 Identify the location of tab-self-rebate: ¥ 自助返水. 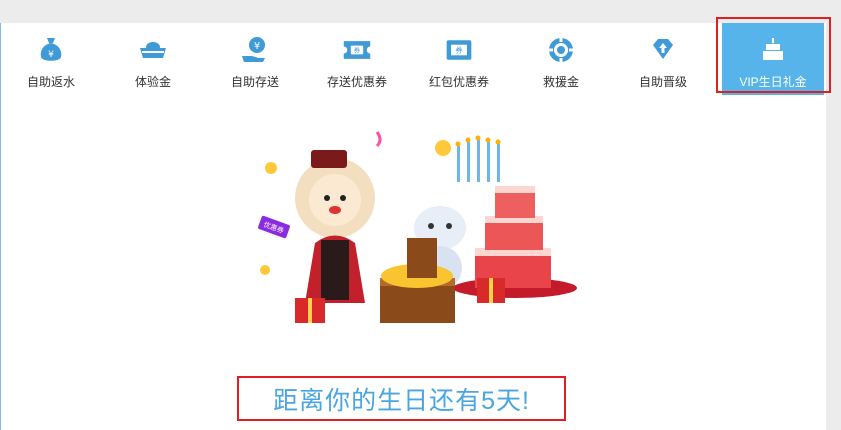
(51, 59).